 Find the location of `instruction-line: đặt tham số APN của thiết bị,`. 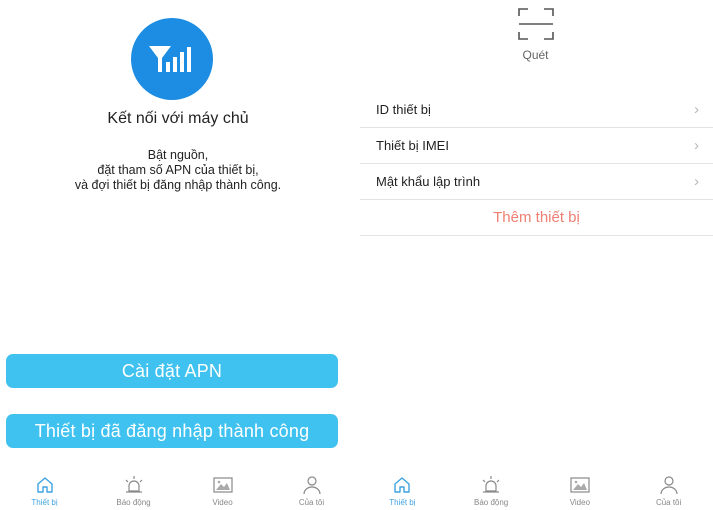

instruction-line: đặt tham số APN của thiết bị, is located at coordinates (178, 170).